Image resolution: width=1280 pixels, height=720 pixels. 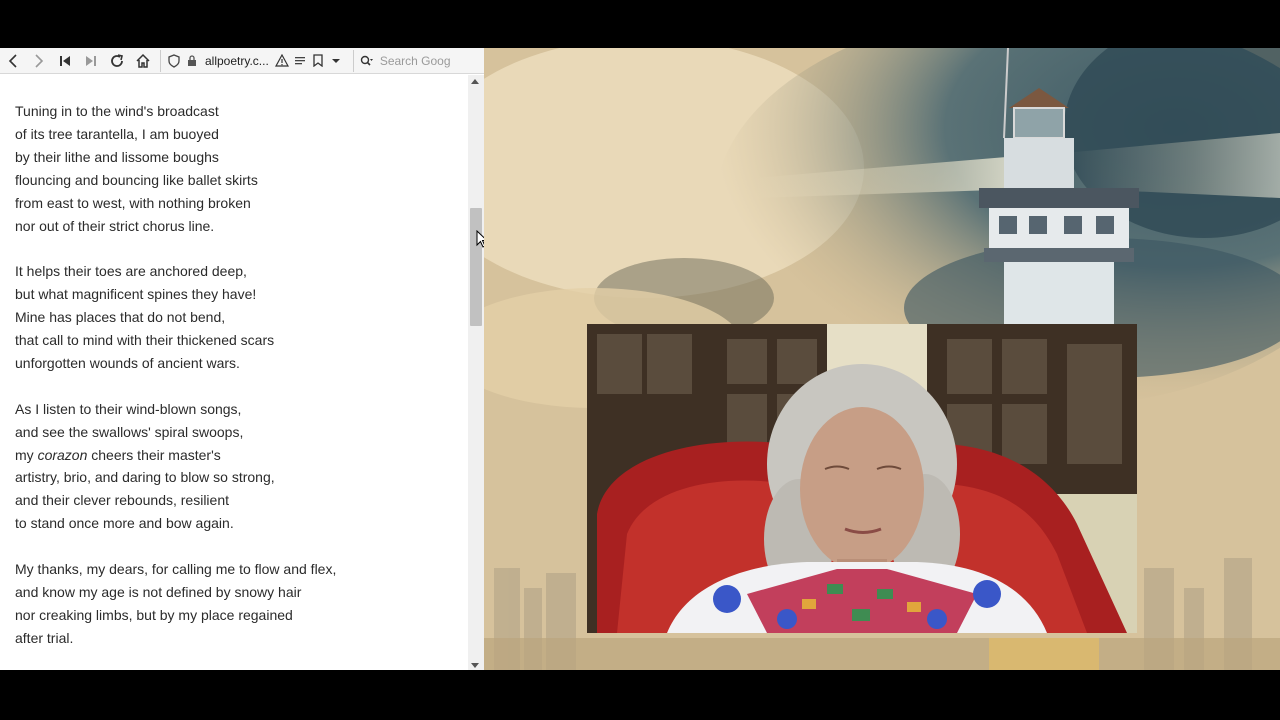 What do you see at coordinates (192, 61) in the screenshot?
I see `lock-icon` at bounding box center [192, 61].